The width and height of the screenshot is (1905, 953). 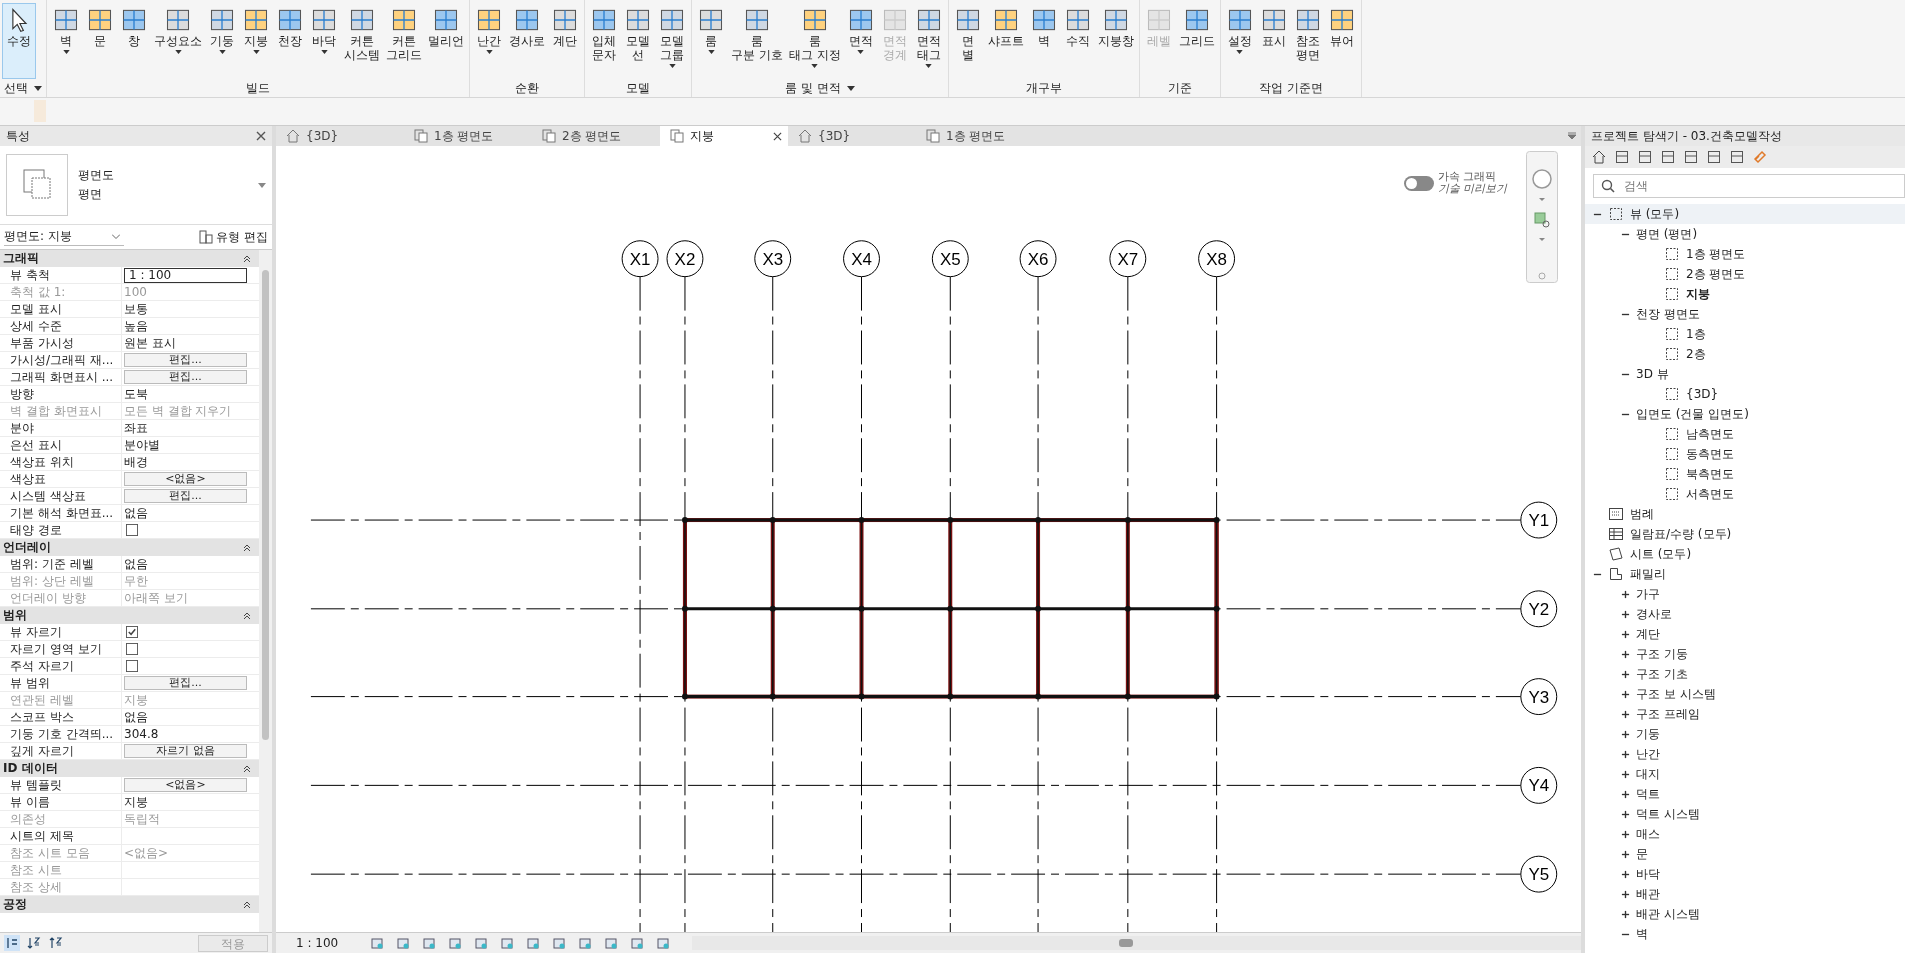 What do you see at coordinates (134, 41) in the screenshot?
I see `ribbon-tool-button: 창` at bounding box center [134, 41].